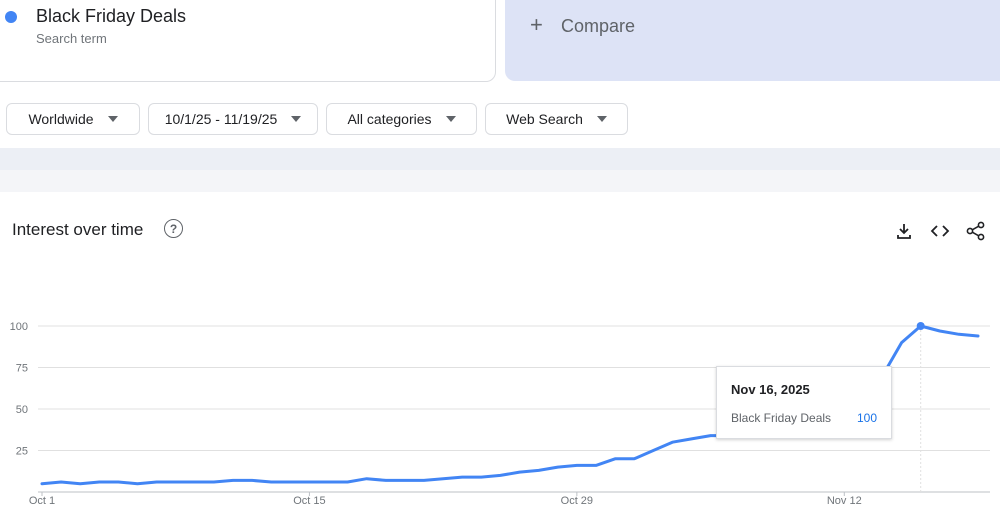  Describe the element at coordinates (173, 228) in the screenshot. I see `help-circle-icon: ?` at that location.